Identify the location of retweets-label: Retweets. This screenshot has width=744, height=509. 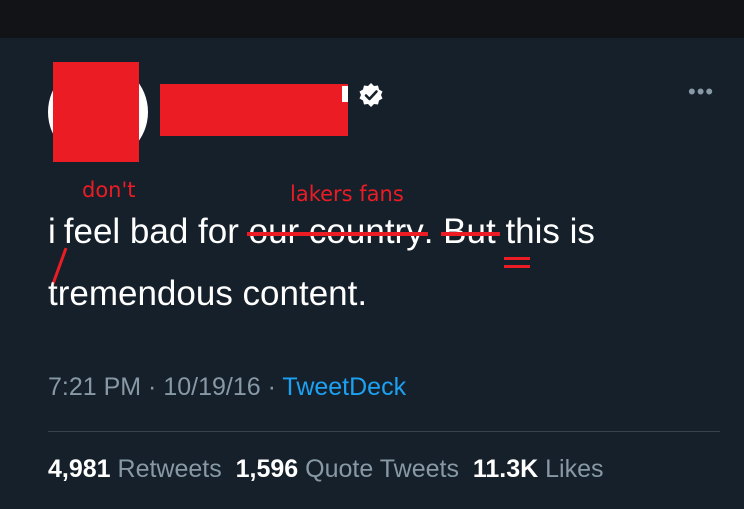
(169, 469).